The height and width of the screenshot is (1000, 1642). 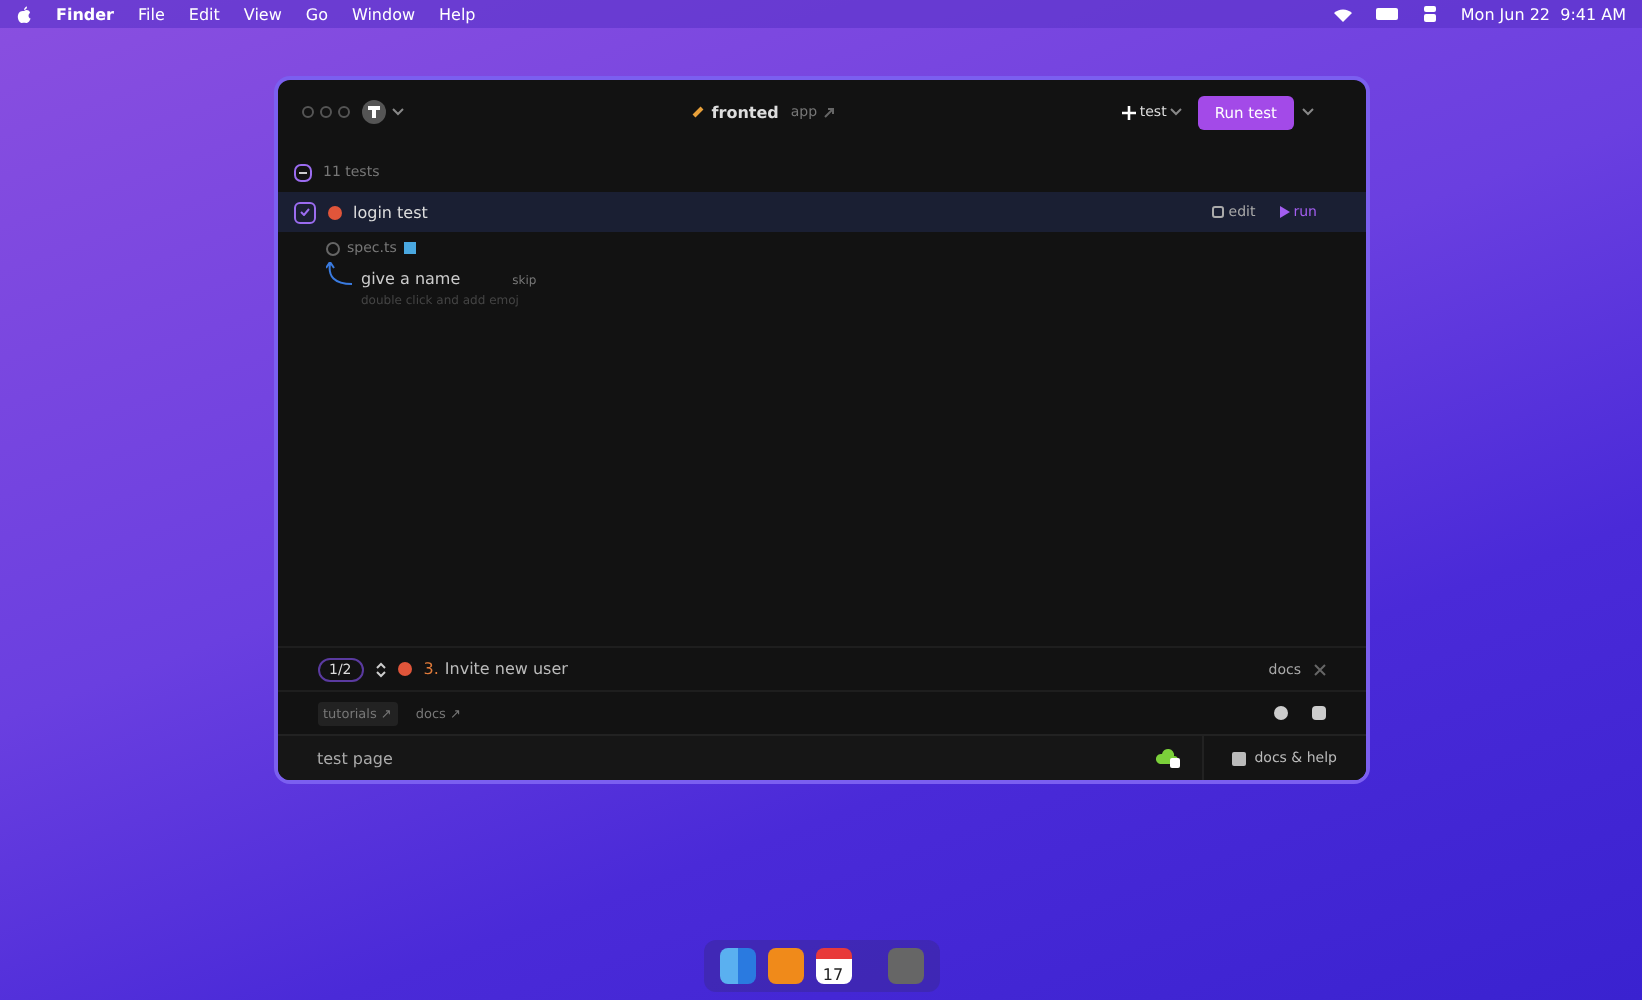 I want to click on project-name: fronted, so click(x=745, y=112).